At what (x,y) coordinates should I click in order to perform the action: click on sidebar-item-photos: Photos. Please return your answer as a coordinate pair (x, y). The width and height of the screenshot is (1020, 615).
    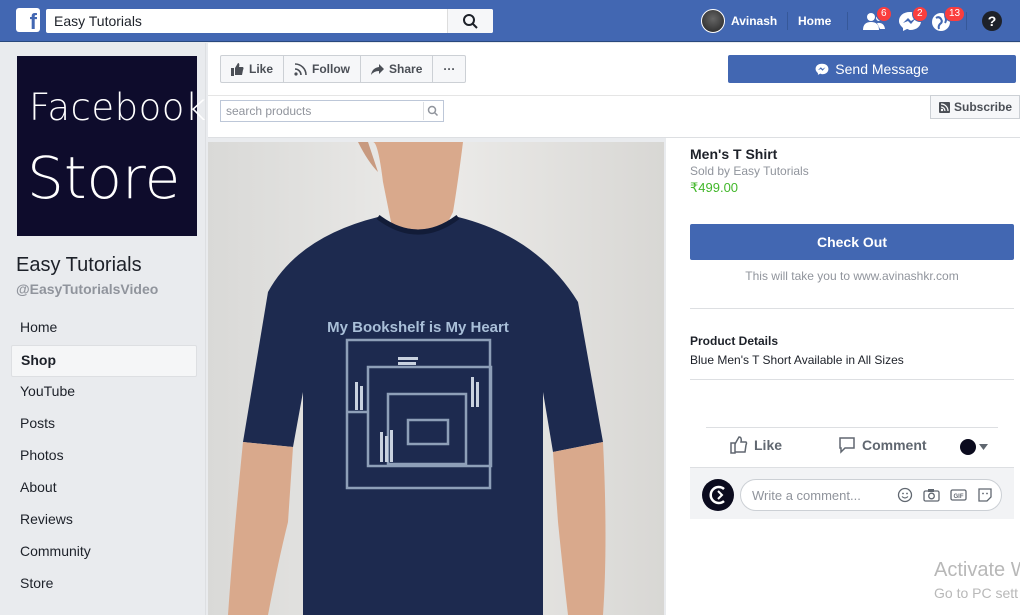
    Looking at the image, I should click on (104, 457).